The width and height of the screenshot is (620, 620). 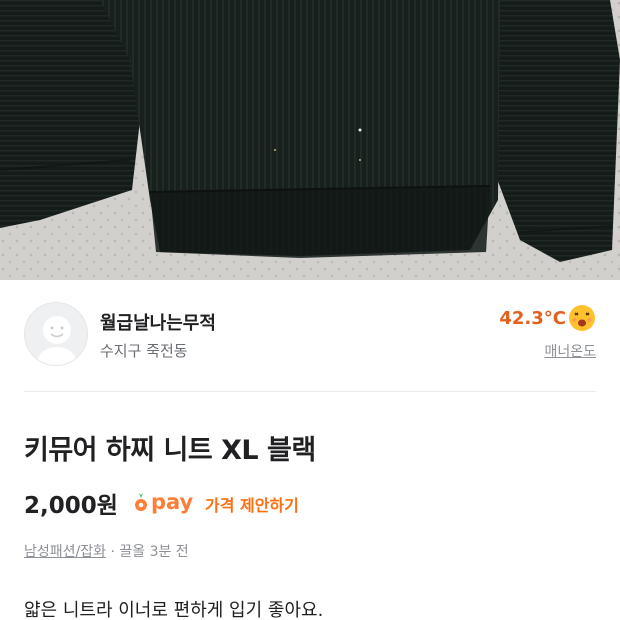 I want to click on seller-region: 수지구 죽전동, so click(x=144, y=351).